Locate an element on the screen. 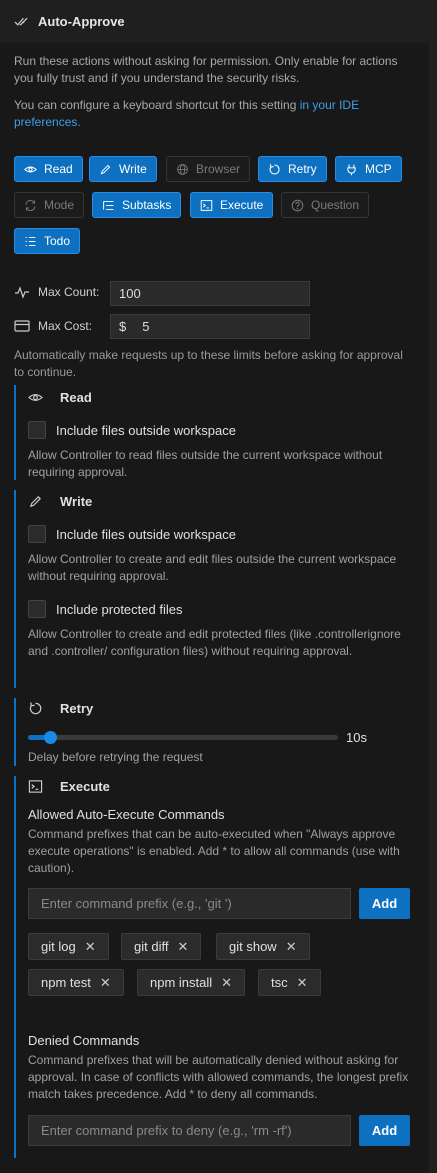  read-section-title: Read is located at coordinates (60, 397).